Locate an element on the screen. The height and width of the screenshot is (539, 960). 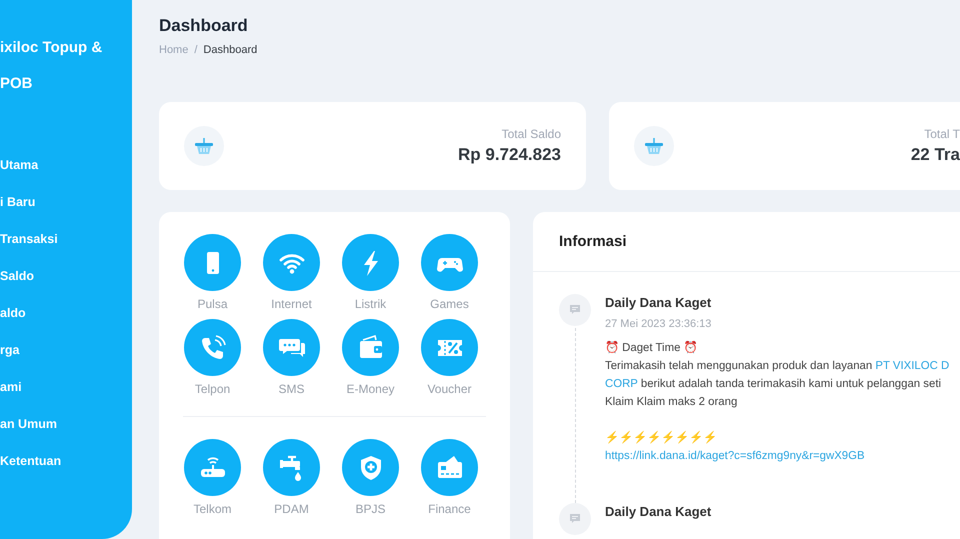
service-label: Listrik is located at coordinates (370, 304).